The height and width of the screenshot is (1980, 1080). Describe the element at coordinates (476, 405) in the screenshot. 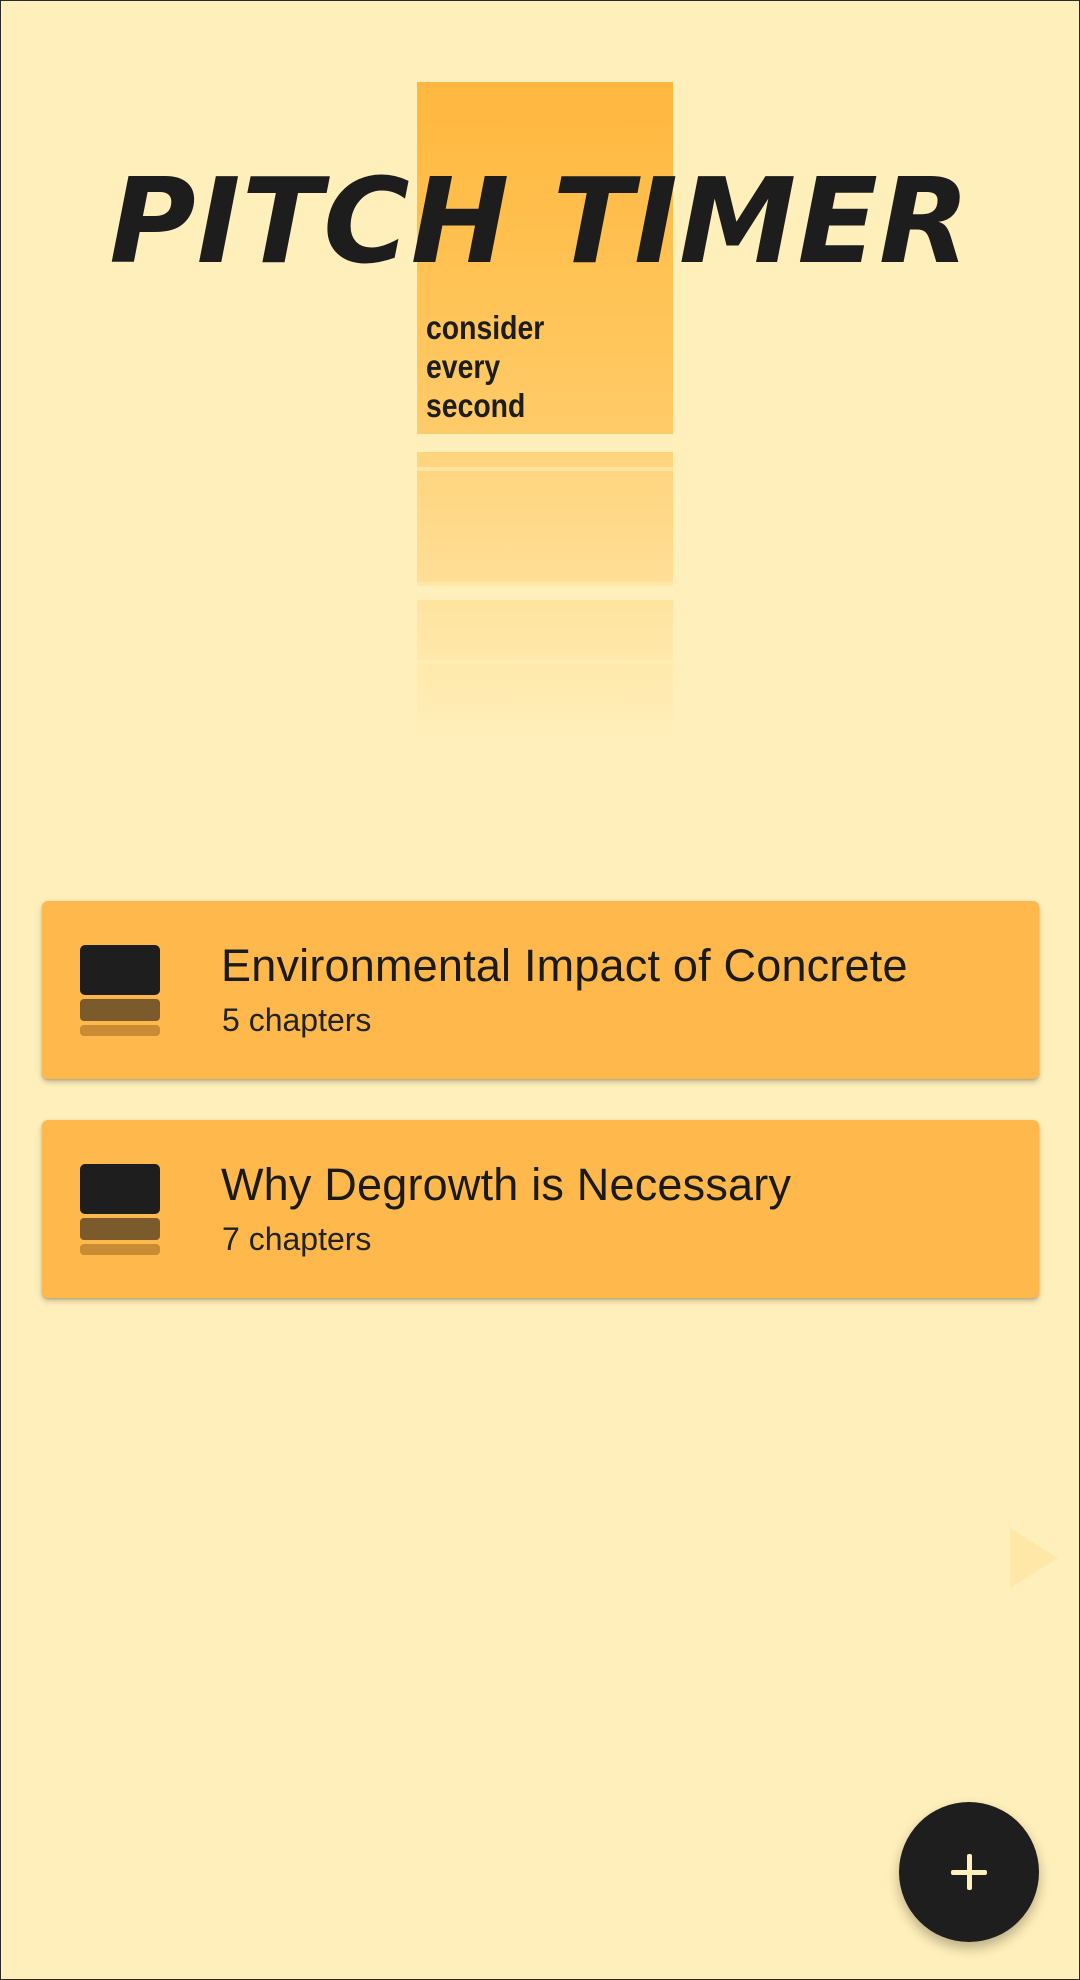

I see `tagline-line: second` at that location.